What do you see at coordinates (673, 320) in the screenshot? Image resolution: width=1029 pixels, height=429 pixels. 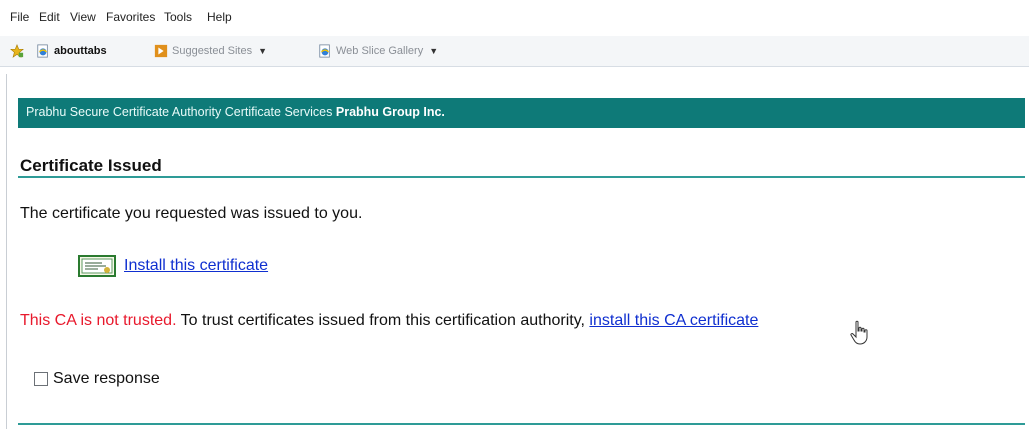 I see `install-ca-certificate-link: install this CA certificate` at bounding box center [673, 320].